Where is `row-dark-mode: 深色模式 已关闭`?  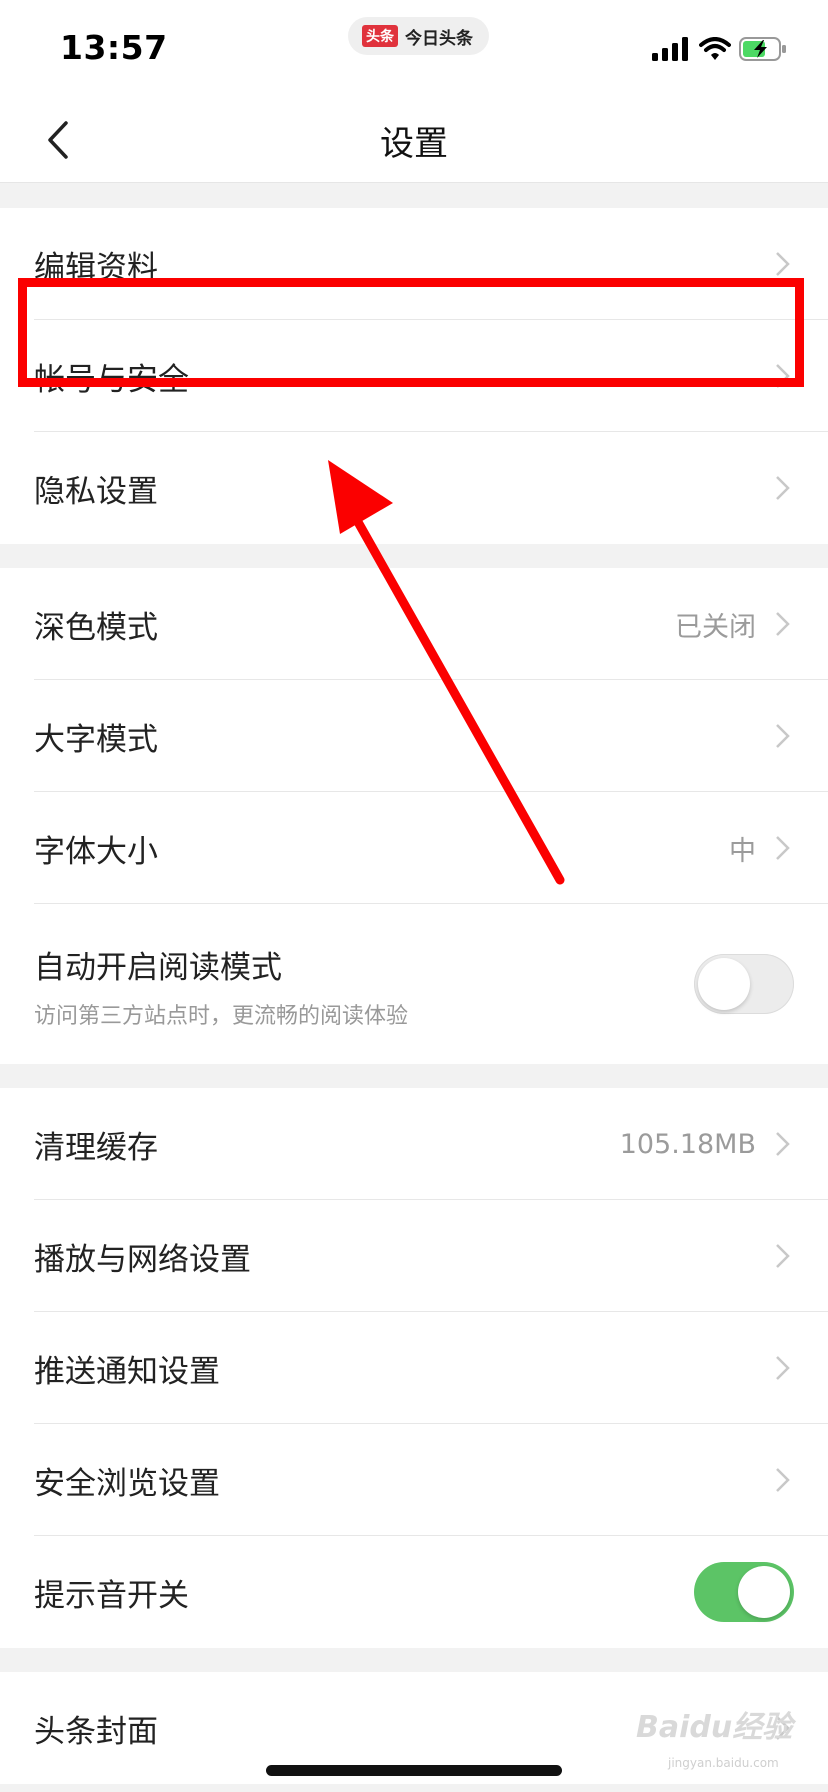 row-dark-mode: 深色模式 已关闭 is located at coordinates (414, 624).